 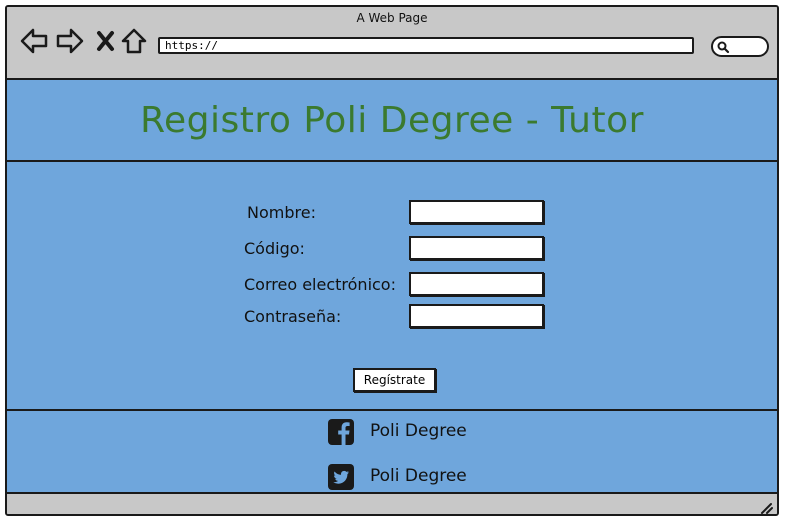 I want to click on facebook-icon, so click(x=341, y=432).